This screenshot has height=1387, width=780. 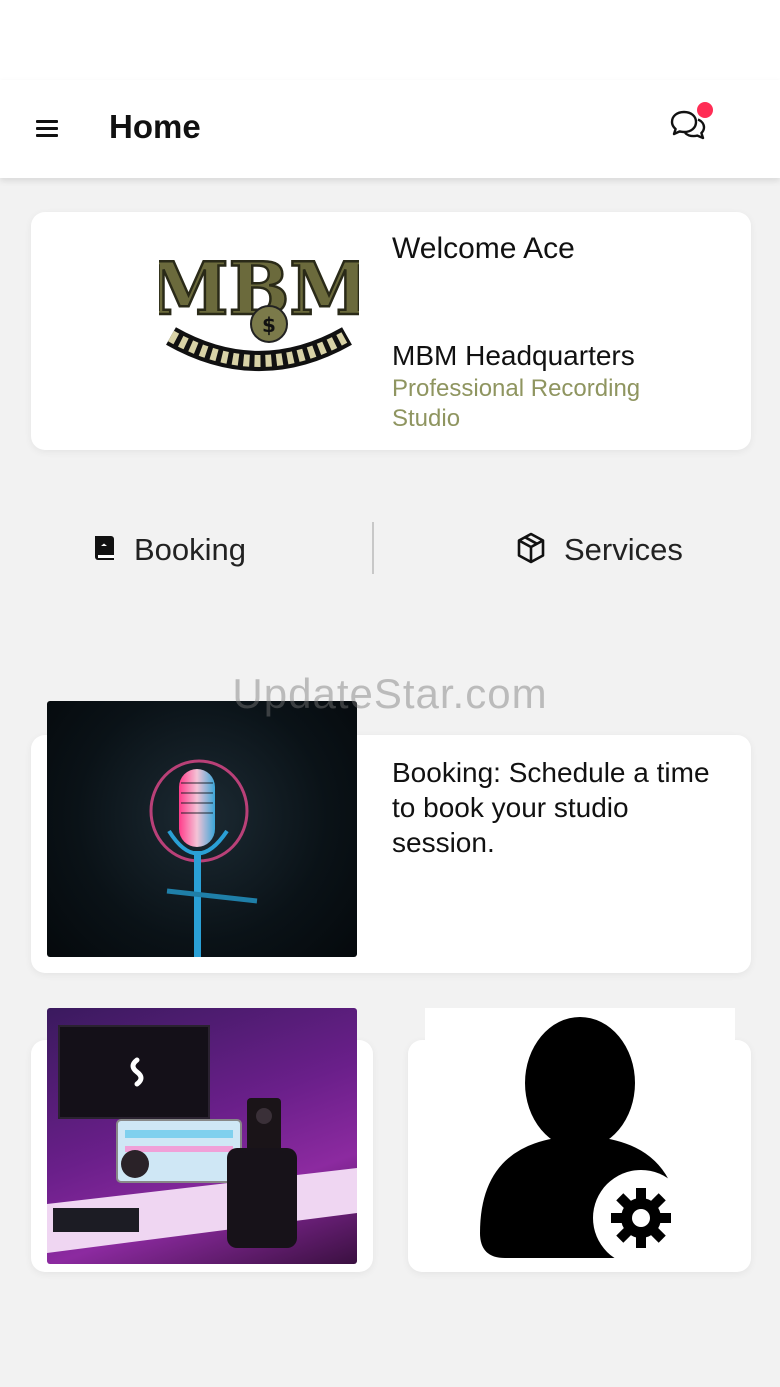 I want to click on studio-subtitle: Professional Recording Studio, so click(x=516, y=403).